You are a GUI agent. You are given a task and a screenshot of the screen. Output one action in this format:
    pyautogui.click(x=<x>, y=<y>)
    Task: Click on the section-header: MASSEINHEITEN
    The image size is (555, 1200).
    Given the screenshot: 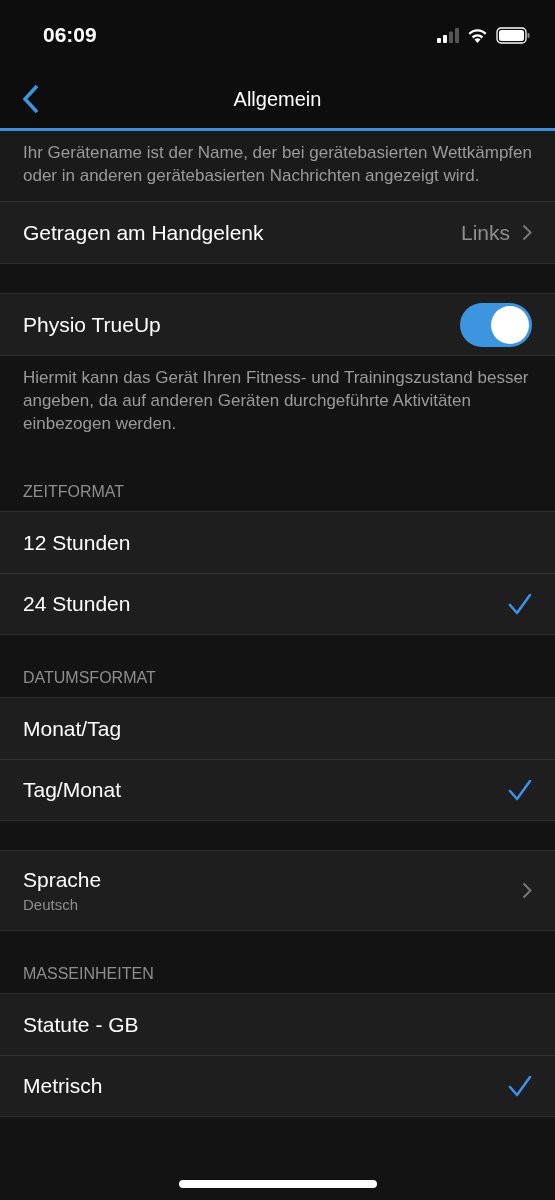 What is the action you would take?
    pyautogui.click(x=88, y=974)
    